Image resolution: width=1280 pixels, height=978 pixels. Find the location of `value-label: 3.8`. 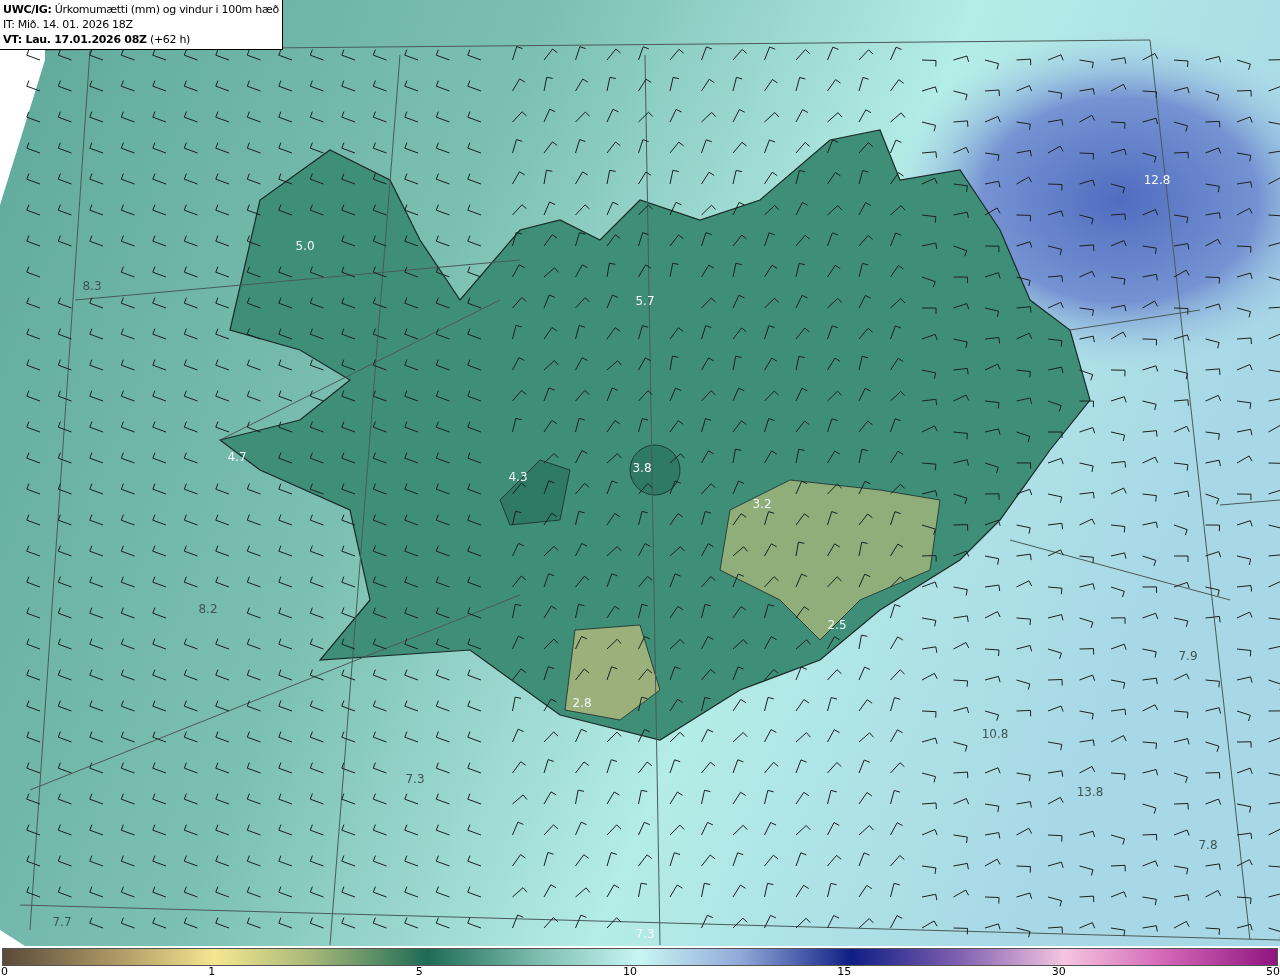

value-label: 3.8 is located at coordinates (642, 468).